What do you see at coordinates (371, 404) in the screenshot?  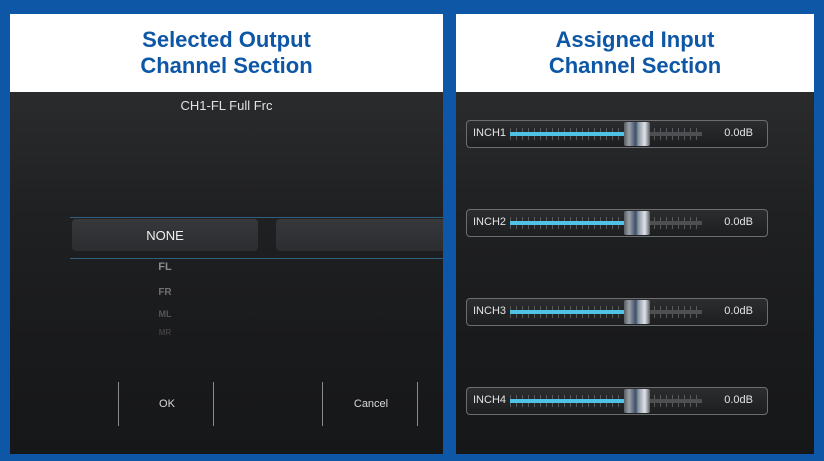 I see `cancel-button: Cancel` at bounding box center [371, 404].